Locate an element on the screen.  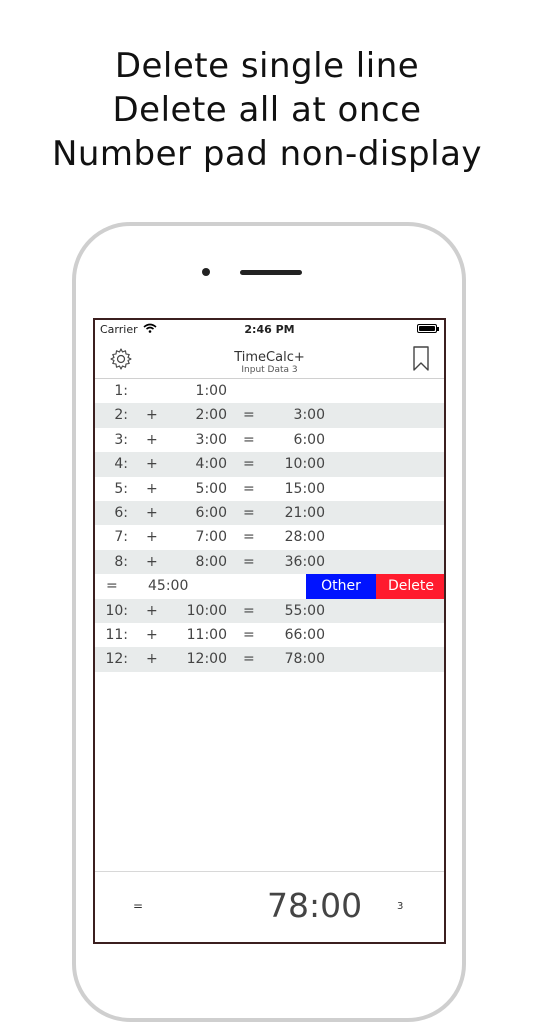
row-value: 6:00 is located at coordinates (211, 512).